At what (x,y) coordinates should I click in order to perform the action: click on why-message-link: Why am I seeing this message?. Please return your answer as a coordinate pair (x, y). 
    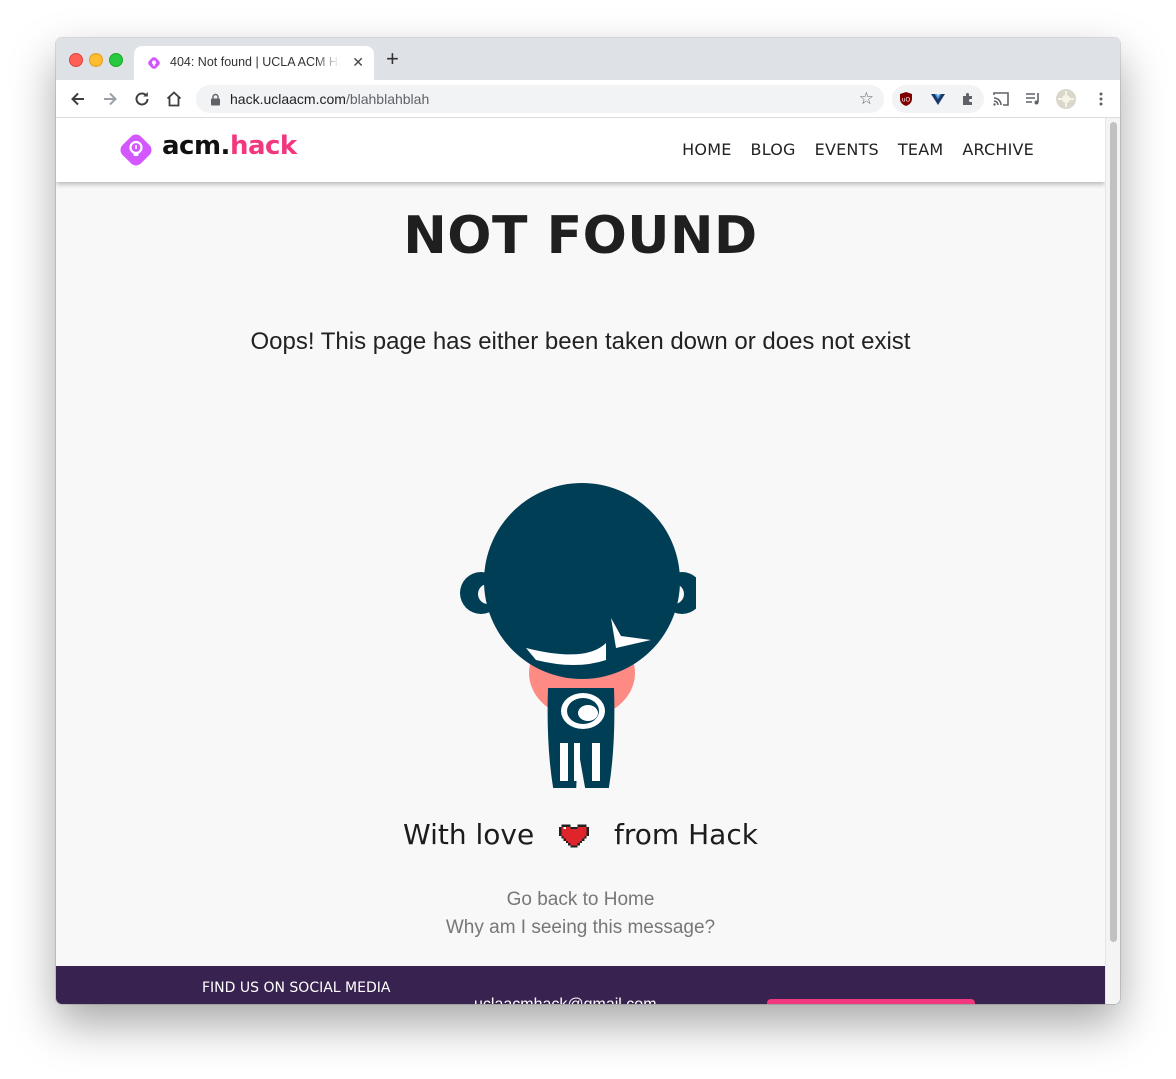
    Looking at the image, I should click on (580, 928).